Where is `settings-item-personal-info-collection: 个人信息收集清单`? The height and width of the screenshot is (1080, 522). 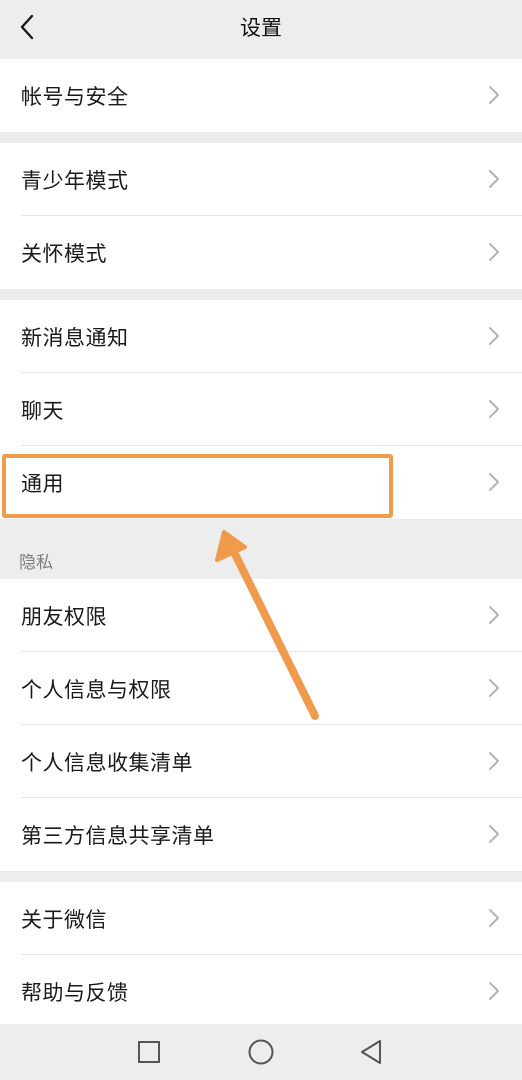
settings-item-personal-info-collection: 个人信息收集清单 is located at coordinates (261, 761).